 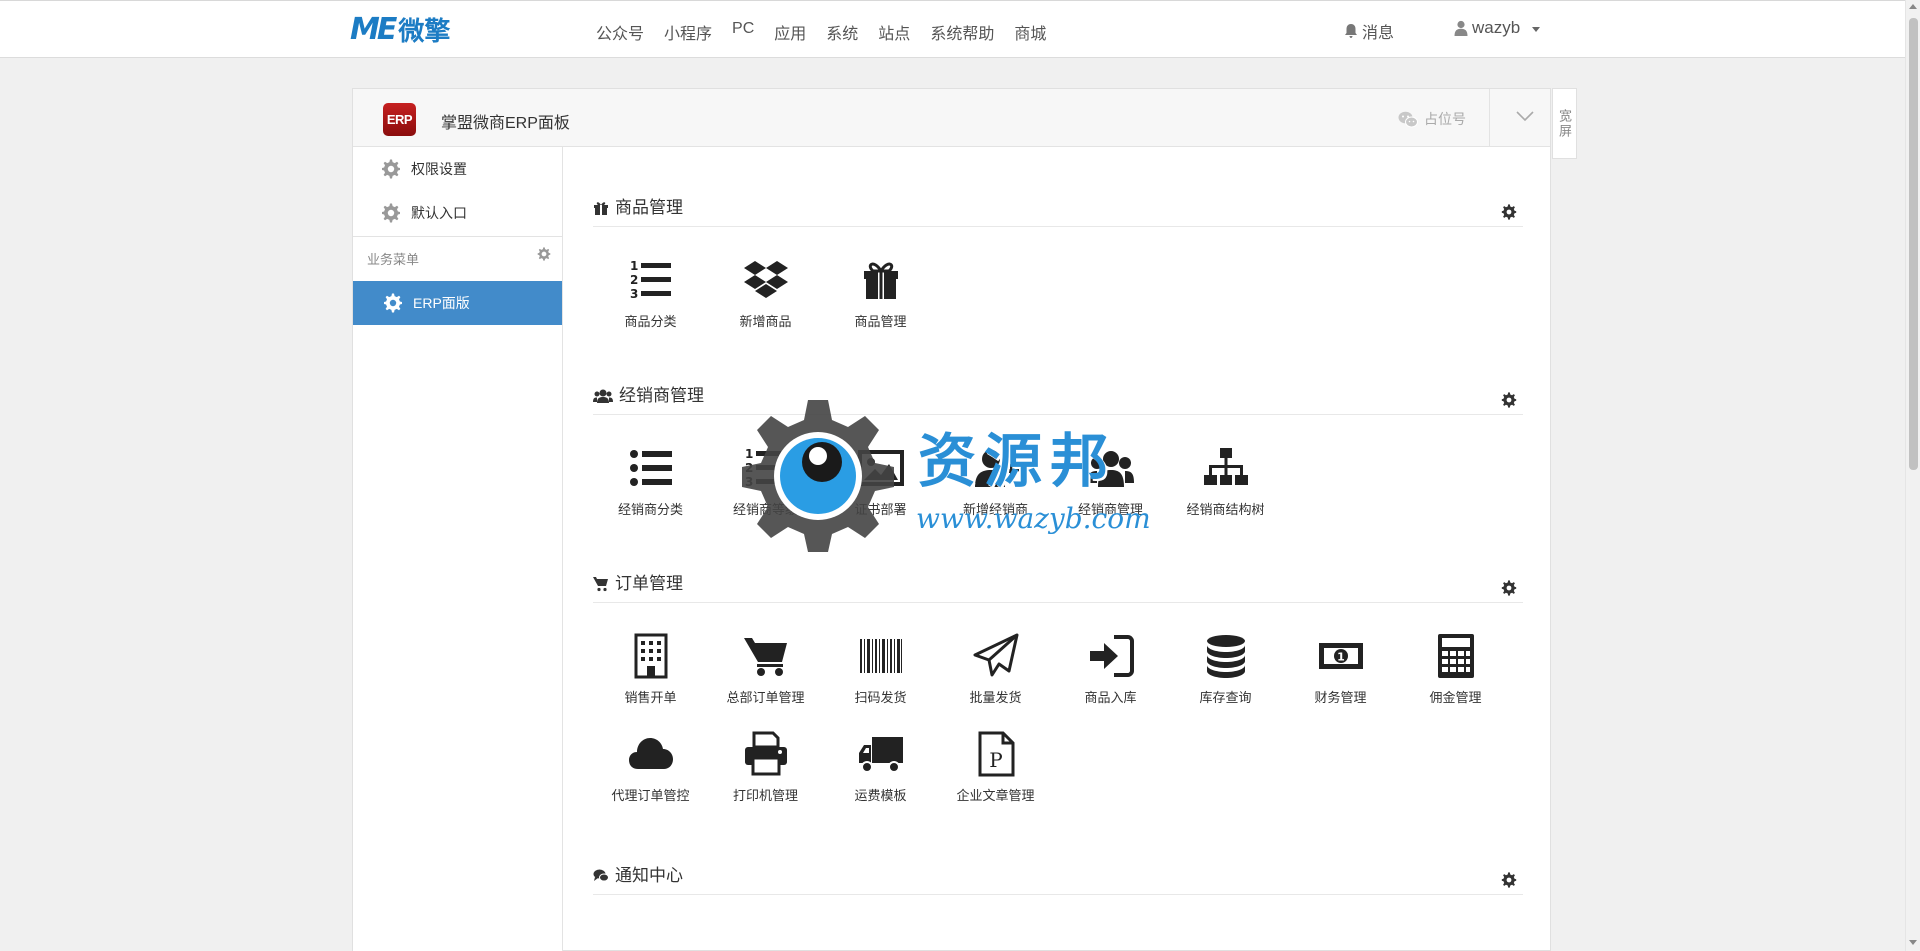 What do you see at coordinates (1913, 6) in the screenshot?
I see `scroll-up-icon` at bounding box center [1913, 6].